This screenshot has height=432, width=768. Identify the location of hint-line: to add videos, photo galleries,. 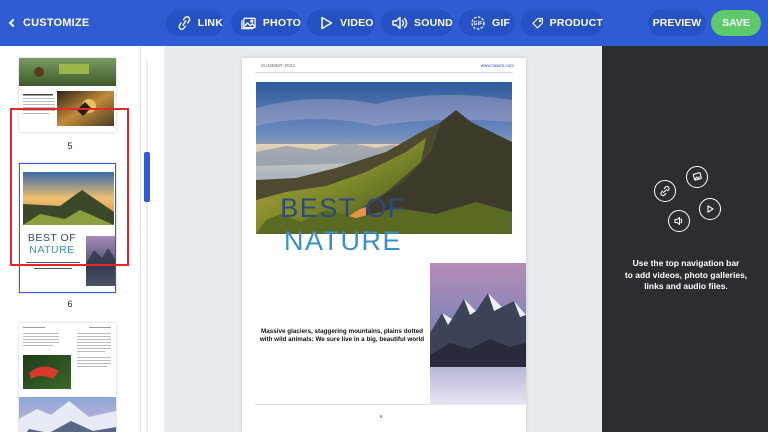
(686, 274).